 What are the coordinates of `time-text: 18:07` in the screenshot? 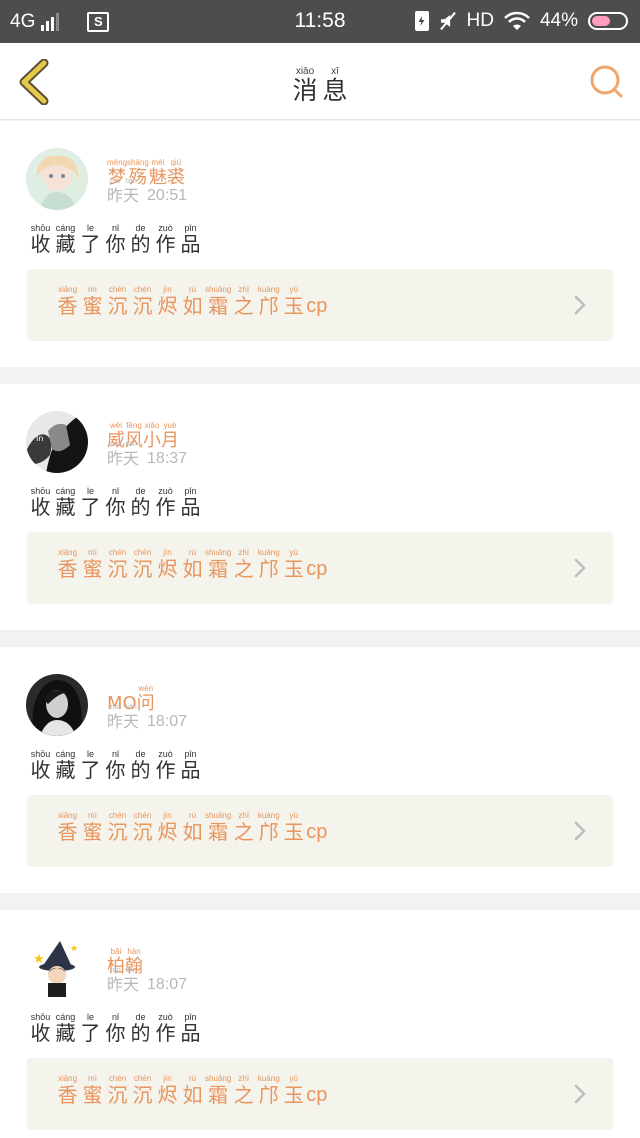 It's located at (167, 984).